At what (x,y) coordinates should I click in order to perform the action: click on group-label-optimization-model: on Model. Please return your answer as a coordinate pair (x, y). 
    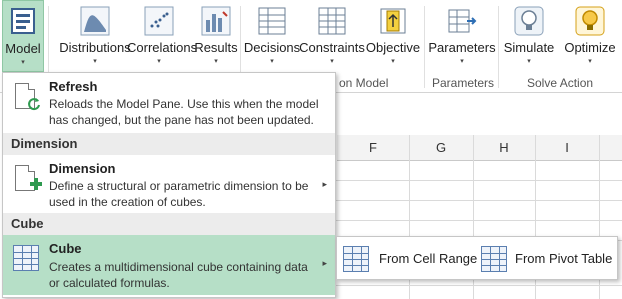
    Looking at the image, I should click on (364, 83).